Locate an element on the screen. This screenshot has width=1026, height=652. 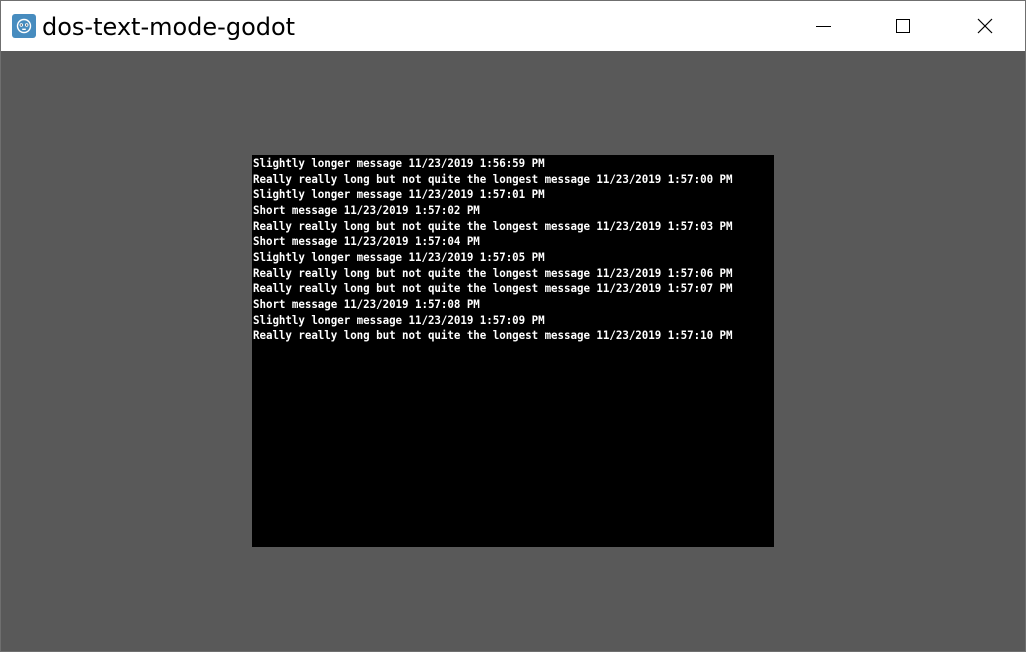
maximize-button is located at coordinates (903, 26).